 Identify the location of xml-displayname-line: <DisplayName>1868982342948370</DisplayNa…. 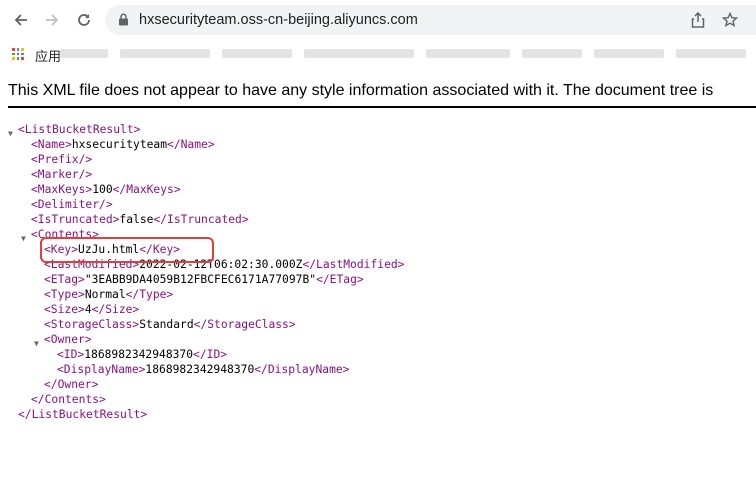
(203, 369).